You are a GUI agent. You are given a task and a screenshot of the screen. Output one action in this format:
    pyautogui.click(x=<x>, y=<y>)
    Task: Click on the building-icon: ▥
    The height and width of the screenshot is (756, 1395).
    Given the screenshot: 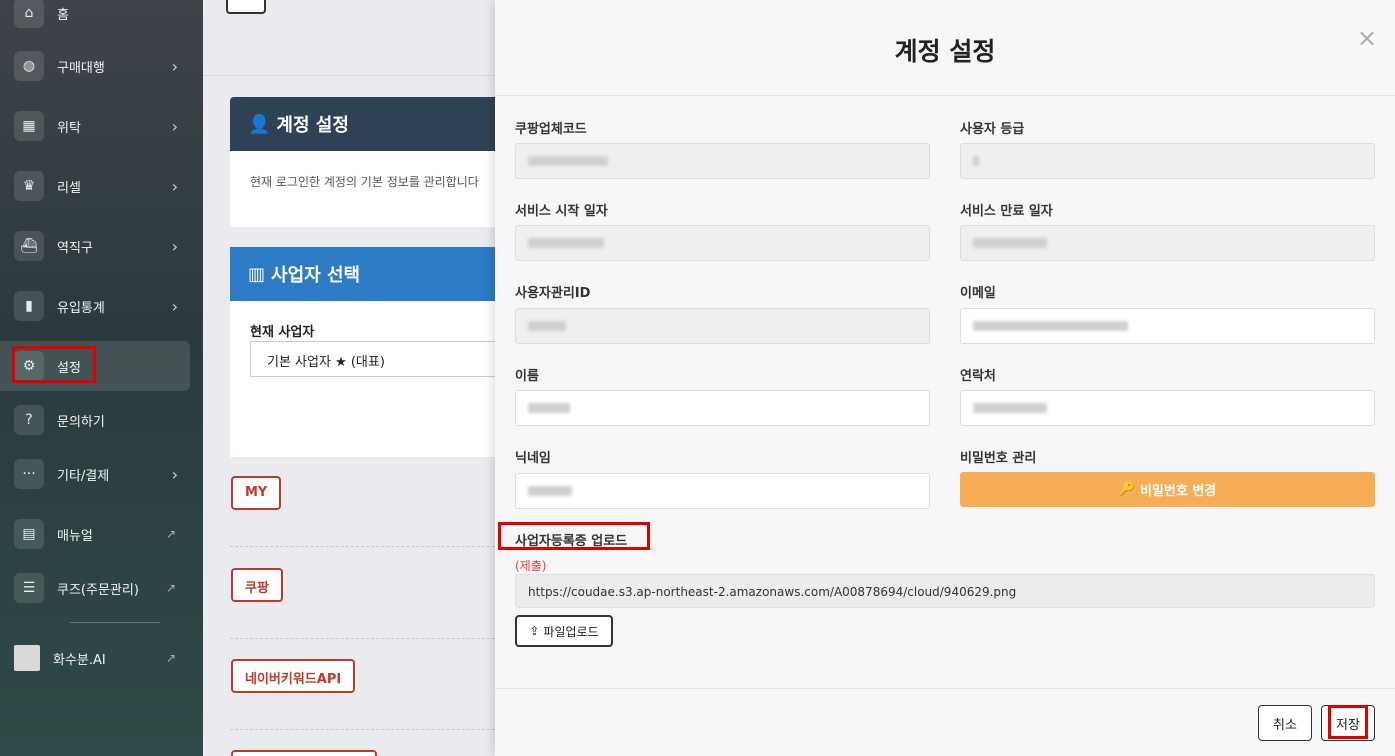 What is the action you would take?
    pyautogui.click(x=257, y=274)
    